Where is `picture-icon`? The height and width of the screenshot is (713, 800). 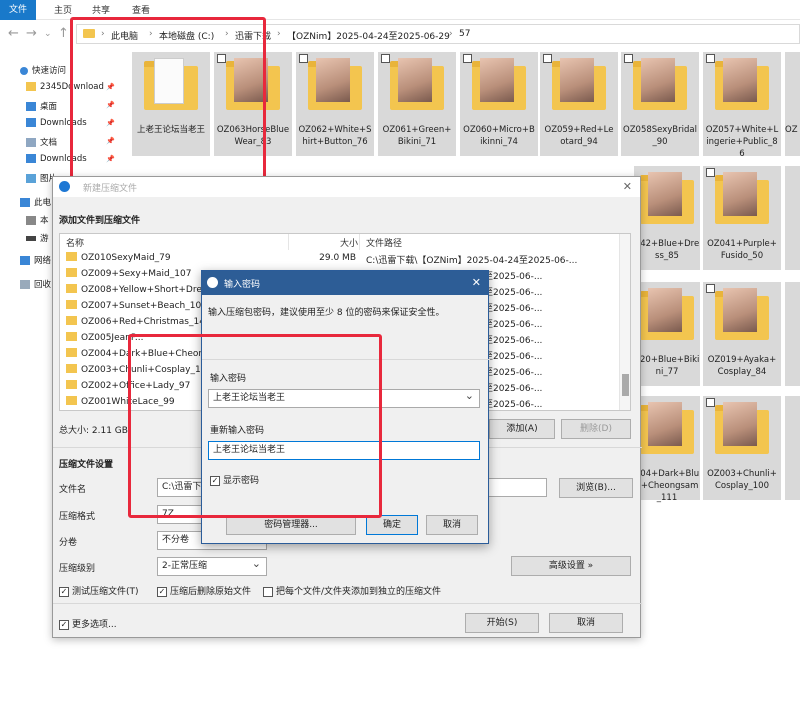
picture-icon is located at coordinates (31, 178).